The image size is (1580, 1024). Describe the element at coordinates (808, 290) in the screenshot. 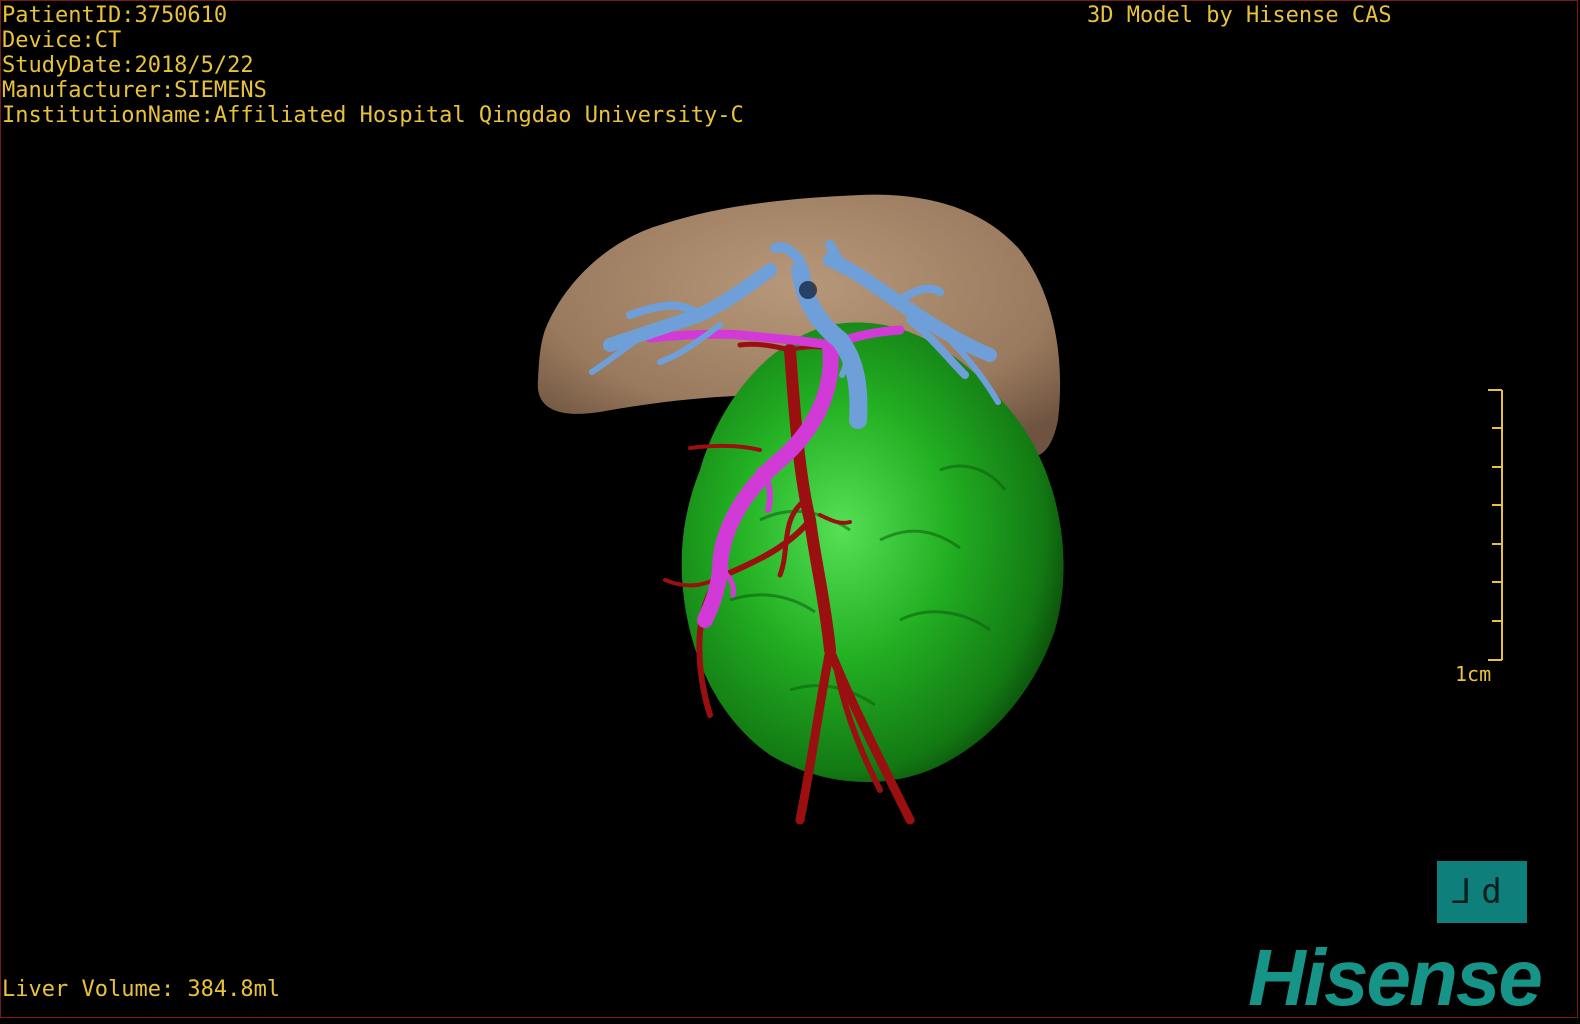

I see `vein-confluence` at that location.